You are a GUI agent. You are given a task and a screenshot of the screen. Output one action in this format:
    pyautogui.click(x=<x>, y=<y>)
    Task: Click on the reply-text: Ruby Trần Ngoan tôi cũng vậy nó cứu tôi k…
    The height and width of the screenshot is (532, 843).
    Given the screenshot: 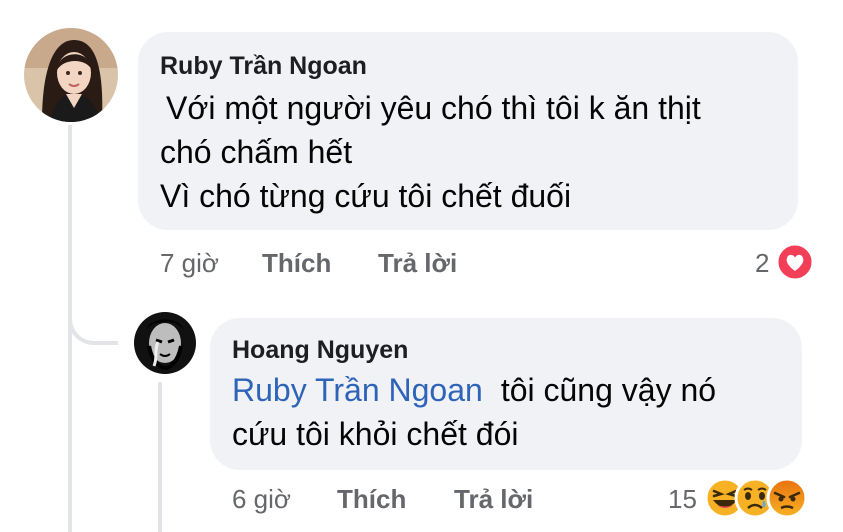 What is the action you would take?
    pyautogui.click(x=512, y=412)
    